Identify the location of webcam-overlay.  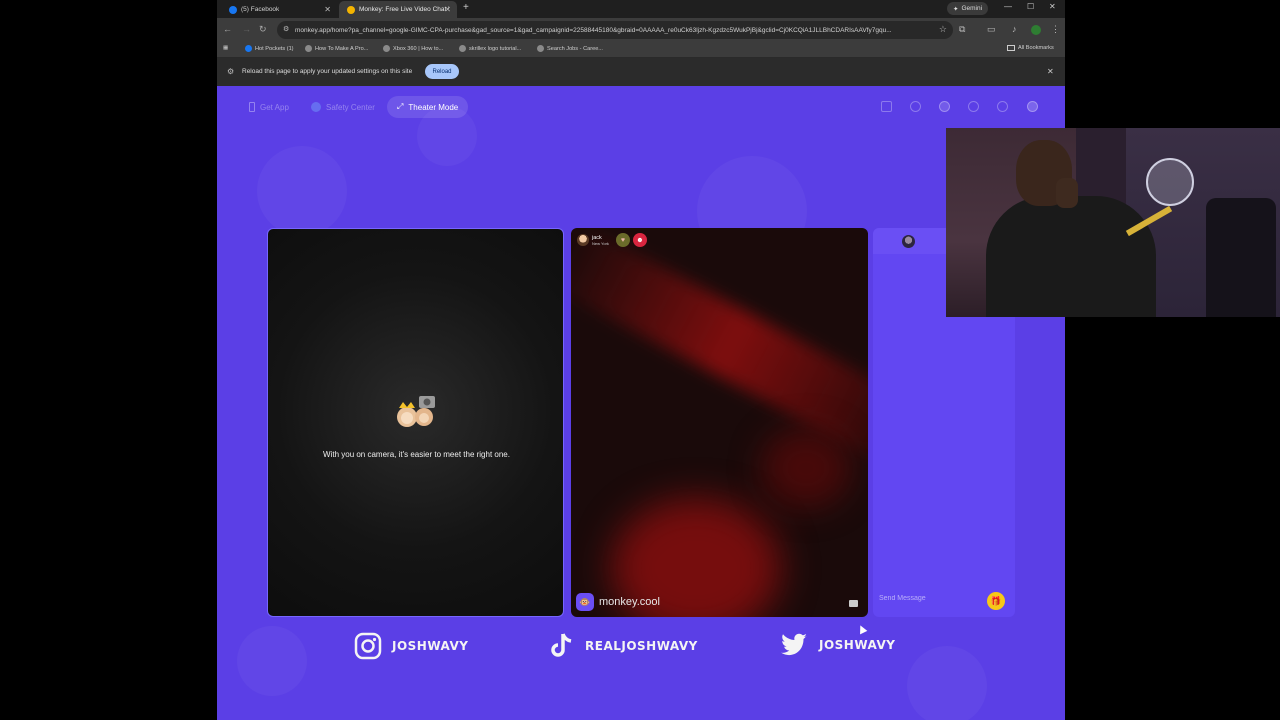
(1113, 222).